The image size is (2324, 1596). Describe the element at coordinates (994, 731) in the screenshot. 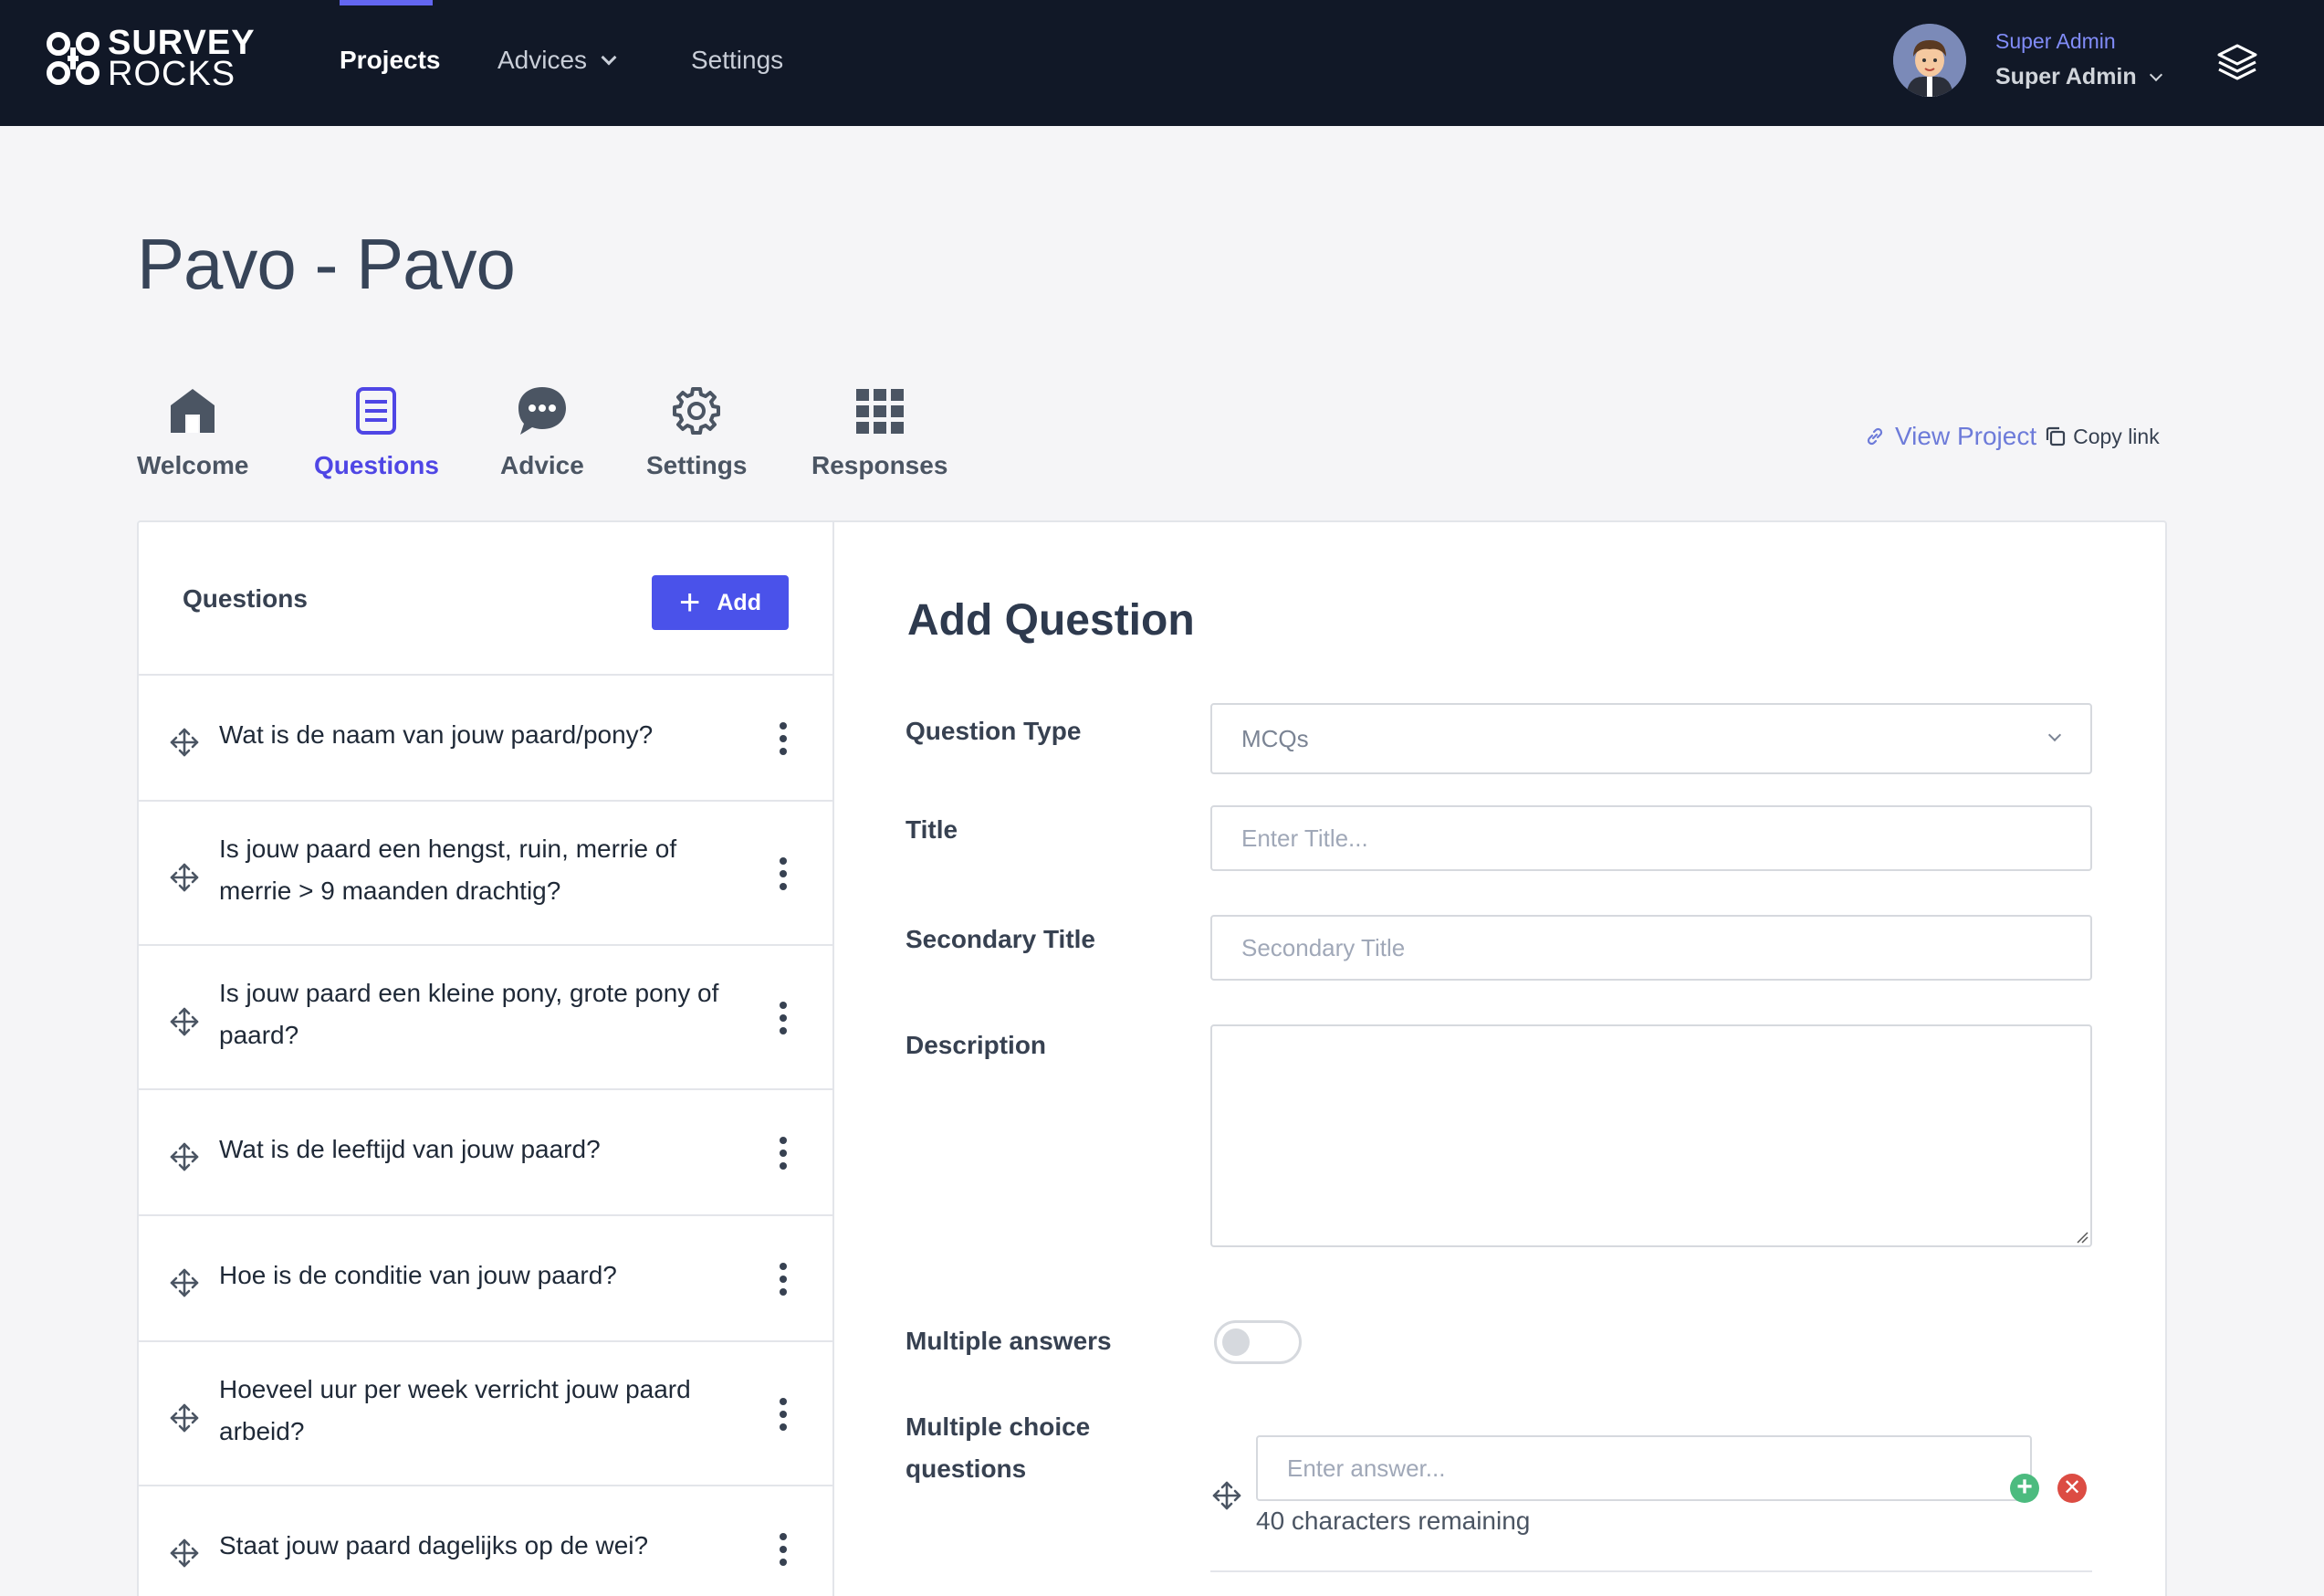

I see `question-type-label: Question Type` at that location.